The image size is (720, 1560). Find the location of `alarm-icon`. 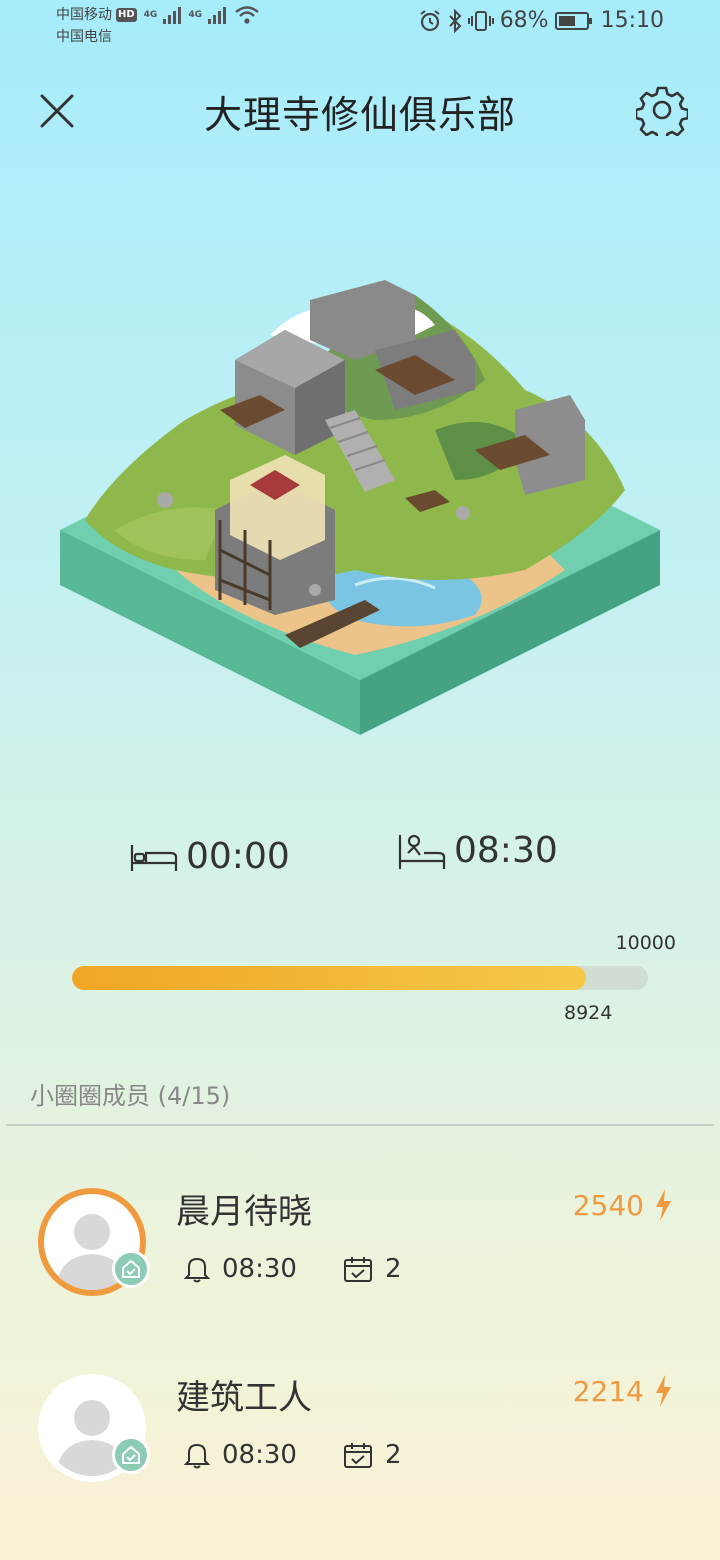

alarm-icon is located at coordinates (430, 20).